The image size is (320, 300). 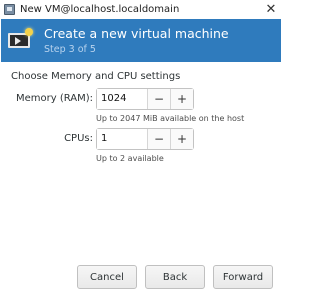 I want to click on cpus-input, so click(x=122, y=139).